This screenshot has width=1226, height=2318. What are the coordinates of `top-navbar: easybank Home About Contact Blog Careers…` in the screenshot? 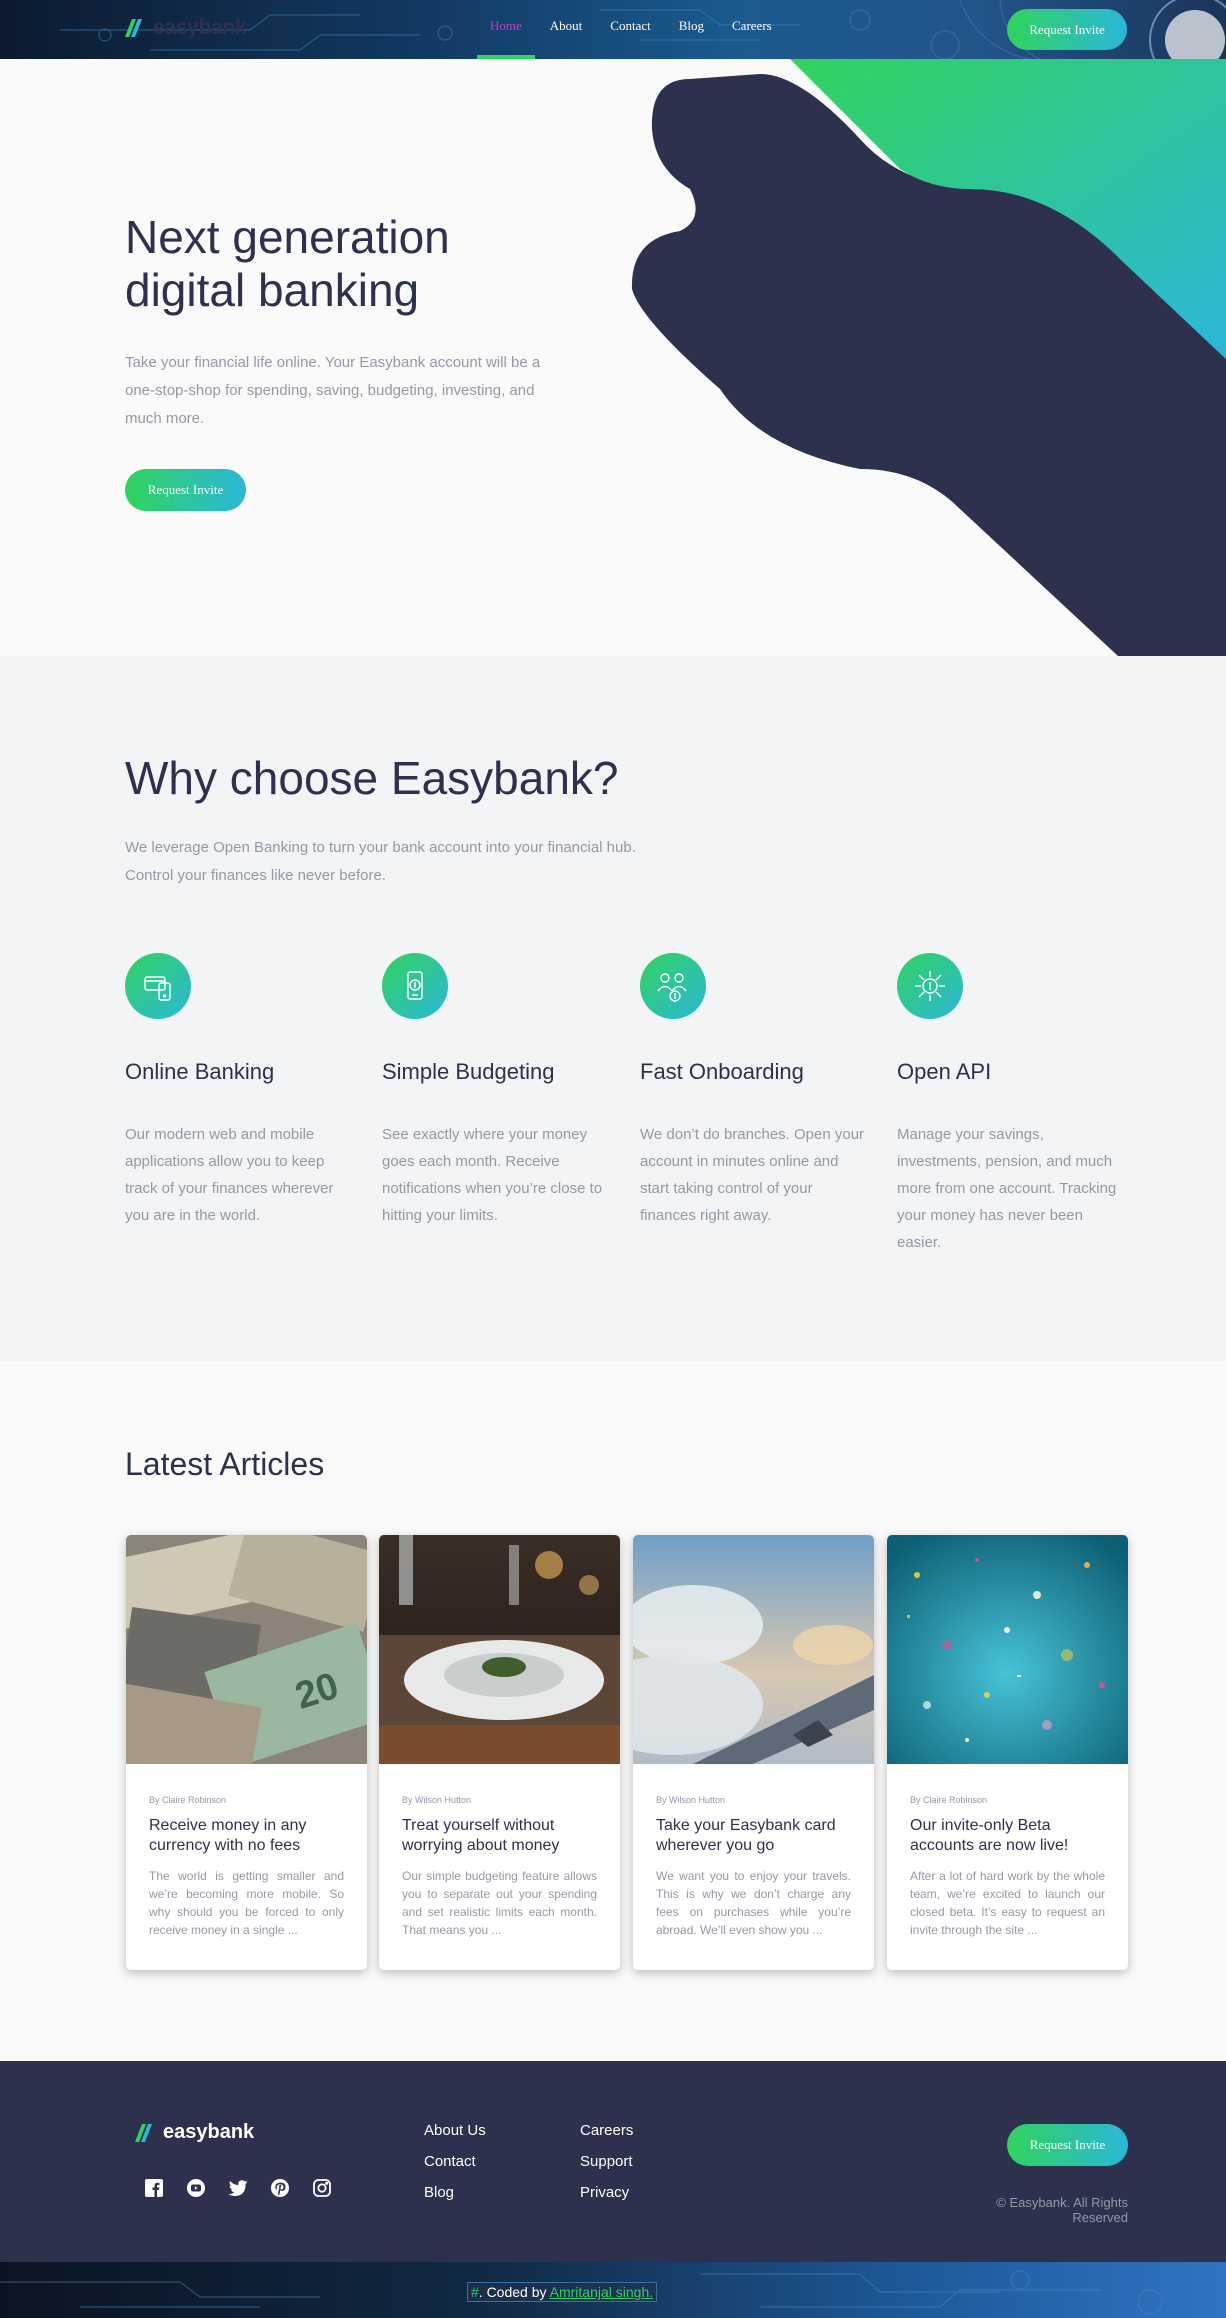 It's located at (613, 29).